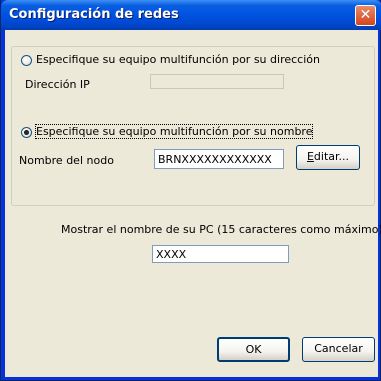 The height and width of the screenshot is (381, 381). I want to click on ok-button-label: OK, so click(253, 349).